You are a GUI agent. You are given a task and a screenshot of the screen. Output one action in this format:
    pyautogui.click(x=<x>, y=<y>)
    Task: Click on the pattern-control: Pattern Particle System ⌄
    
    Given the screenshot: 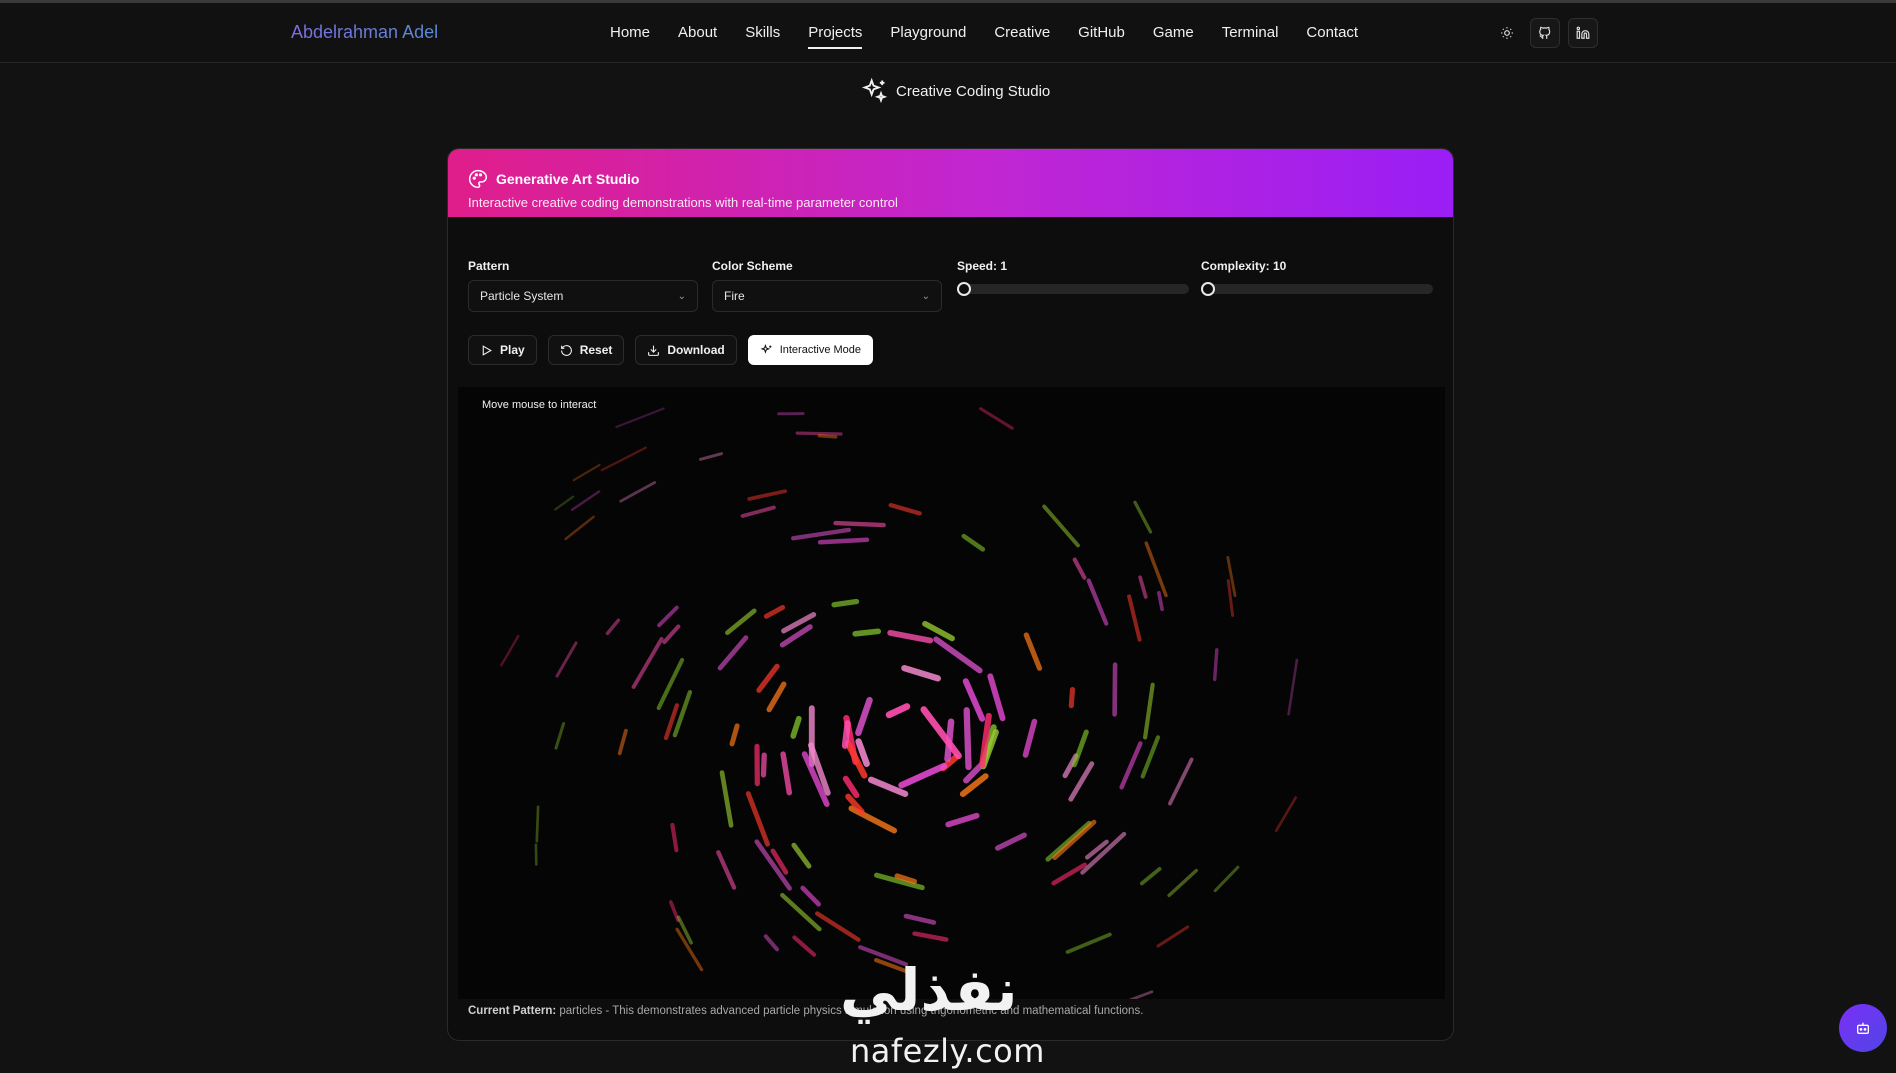 What is the action you would take?
    pyautogui.click(x=583, y=285)
    